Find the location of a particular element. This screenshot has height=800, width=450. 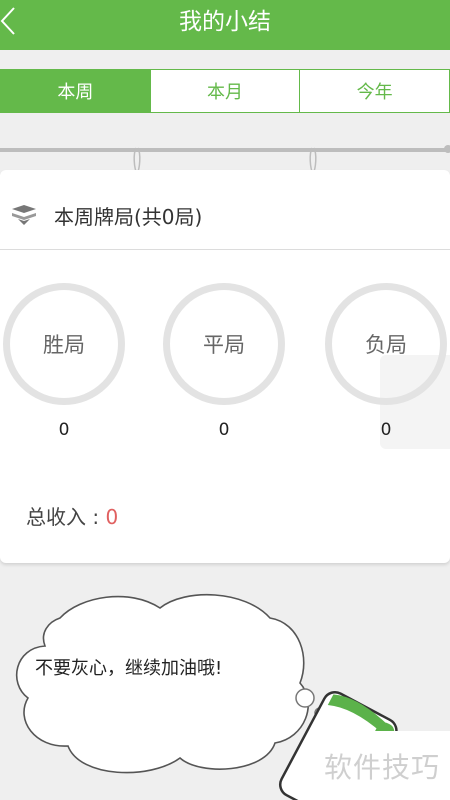

page-title: 我的小结 is located at coordinates (225, 22).